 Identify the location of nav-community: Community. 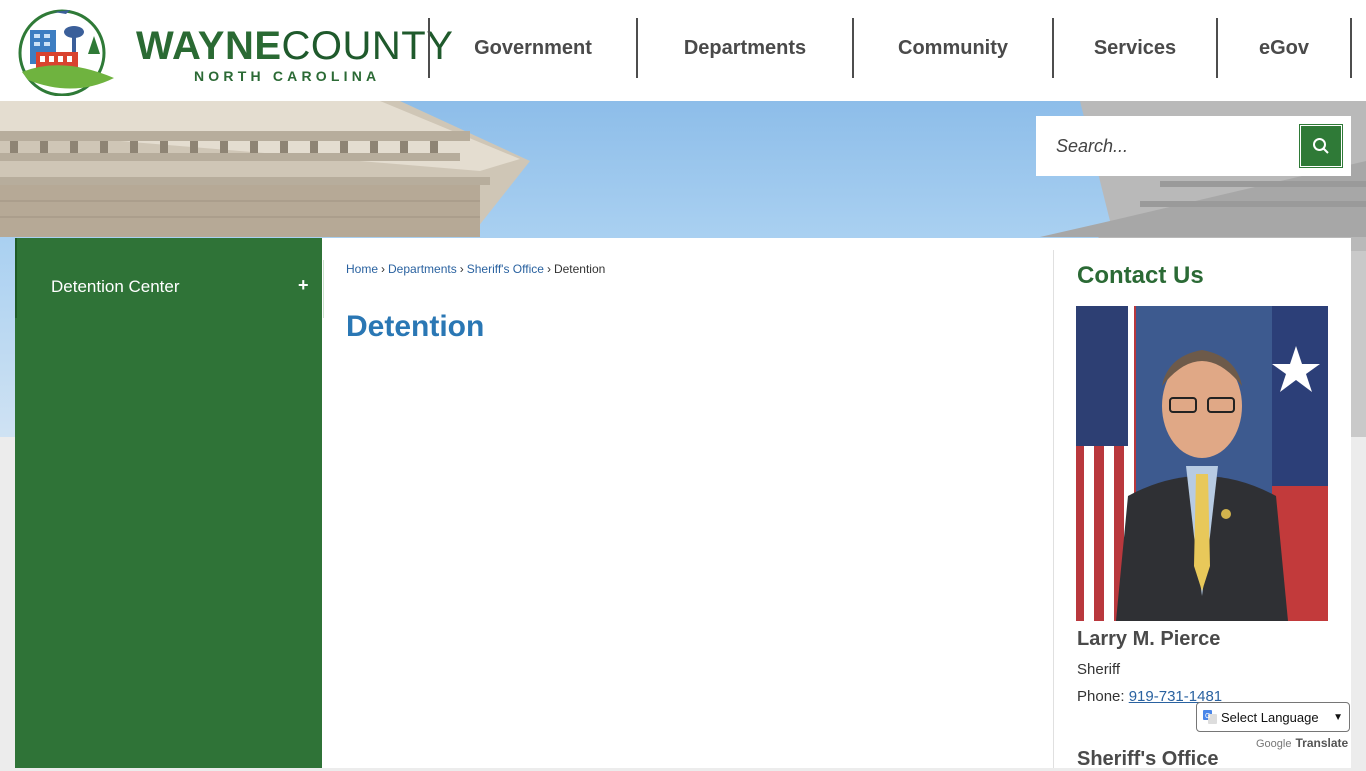
(952, 48).